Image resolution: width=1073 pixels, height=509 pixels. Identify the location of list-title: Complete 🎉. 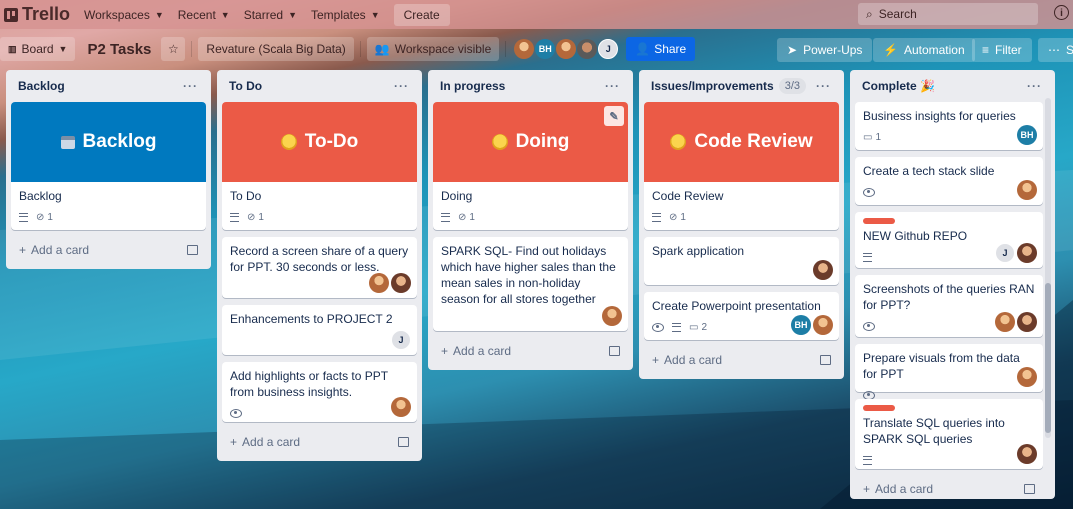
(898, 86).